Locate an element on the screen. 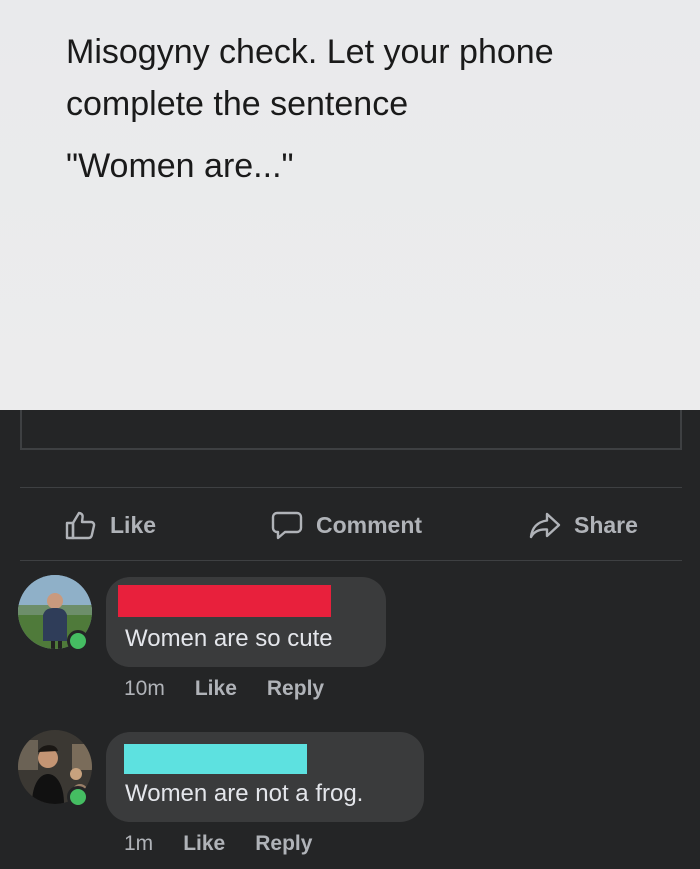  comment-time: 1m is located at coordinates (139, 843).